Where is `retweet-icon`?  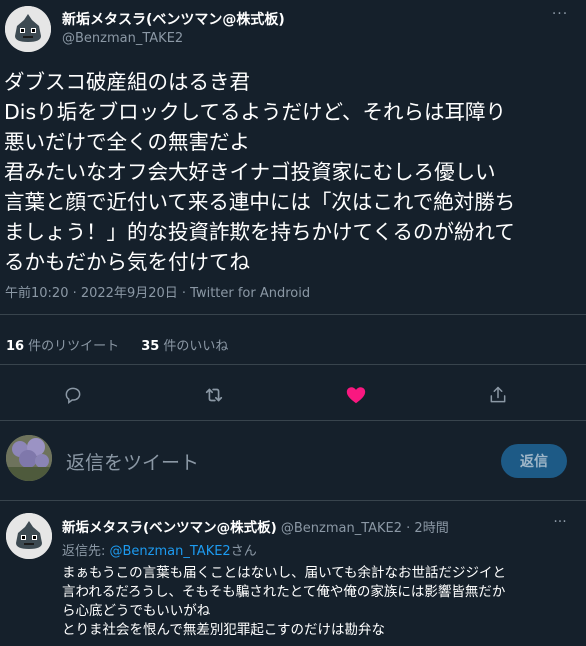
retweet-icon is located at coordinates (214, 395).